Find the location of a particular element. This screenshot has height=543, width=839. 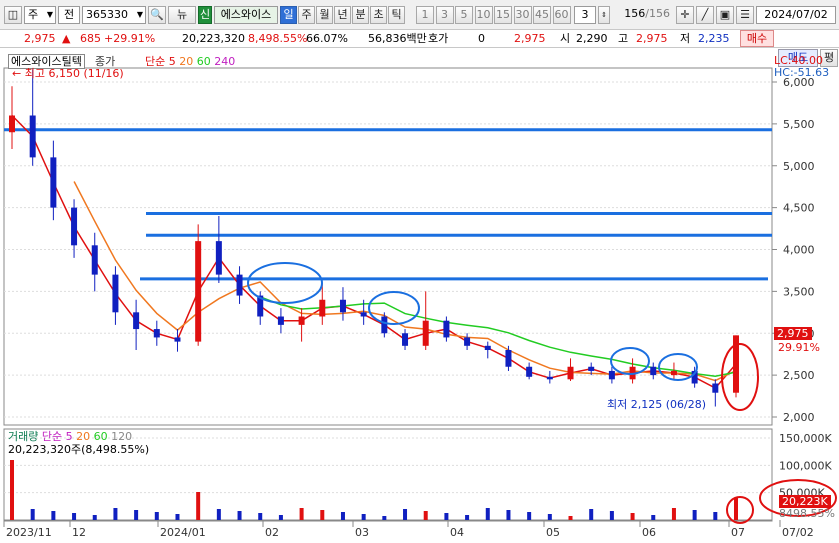

high-price: 2,975 is located at coordinates (652, 38).